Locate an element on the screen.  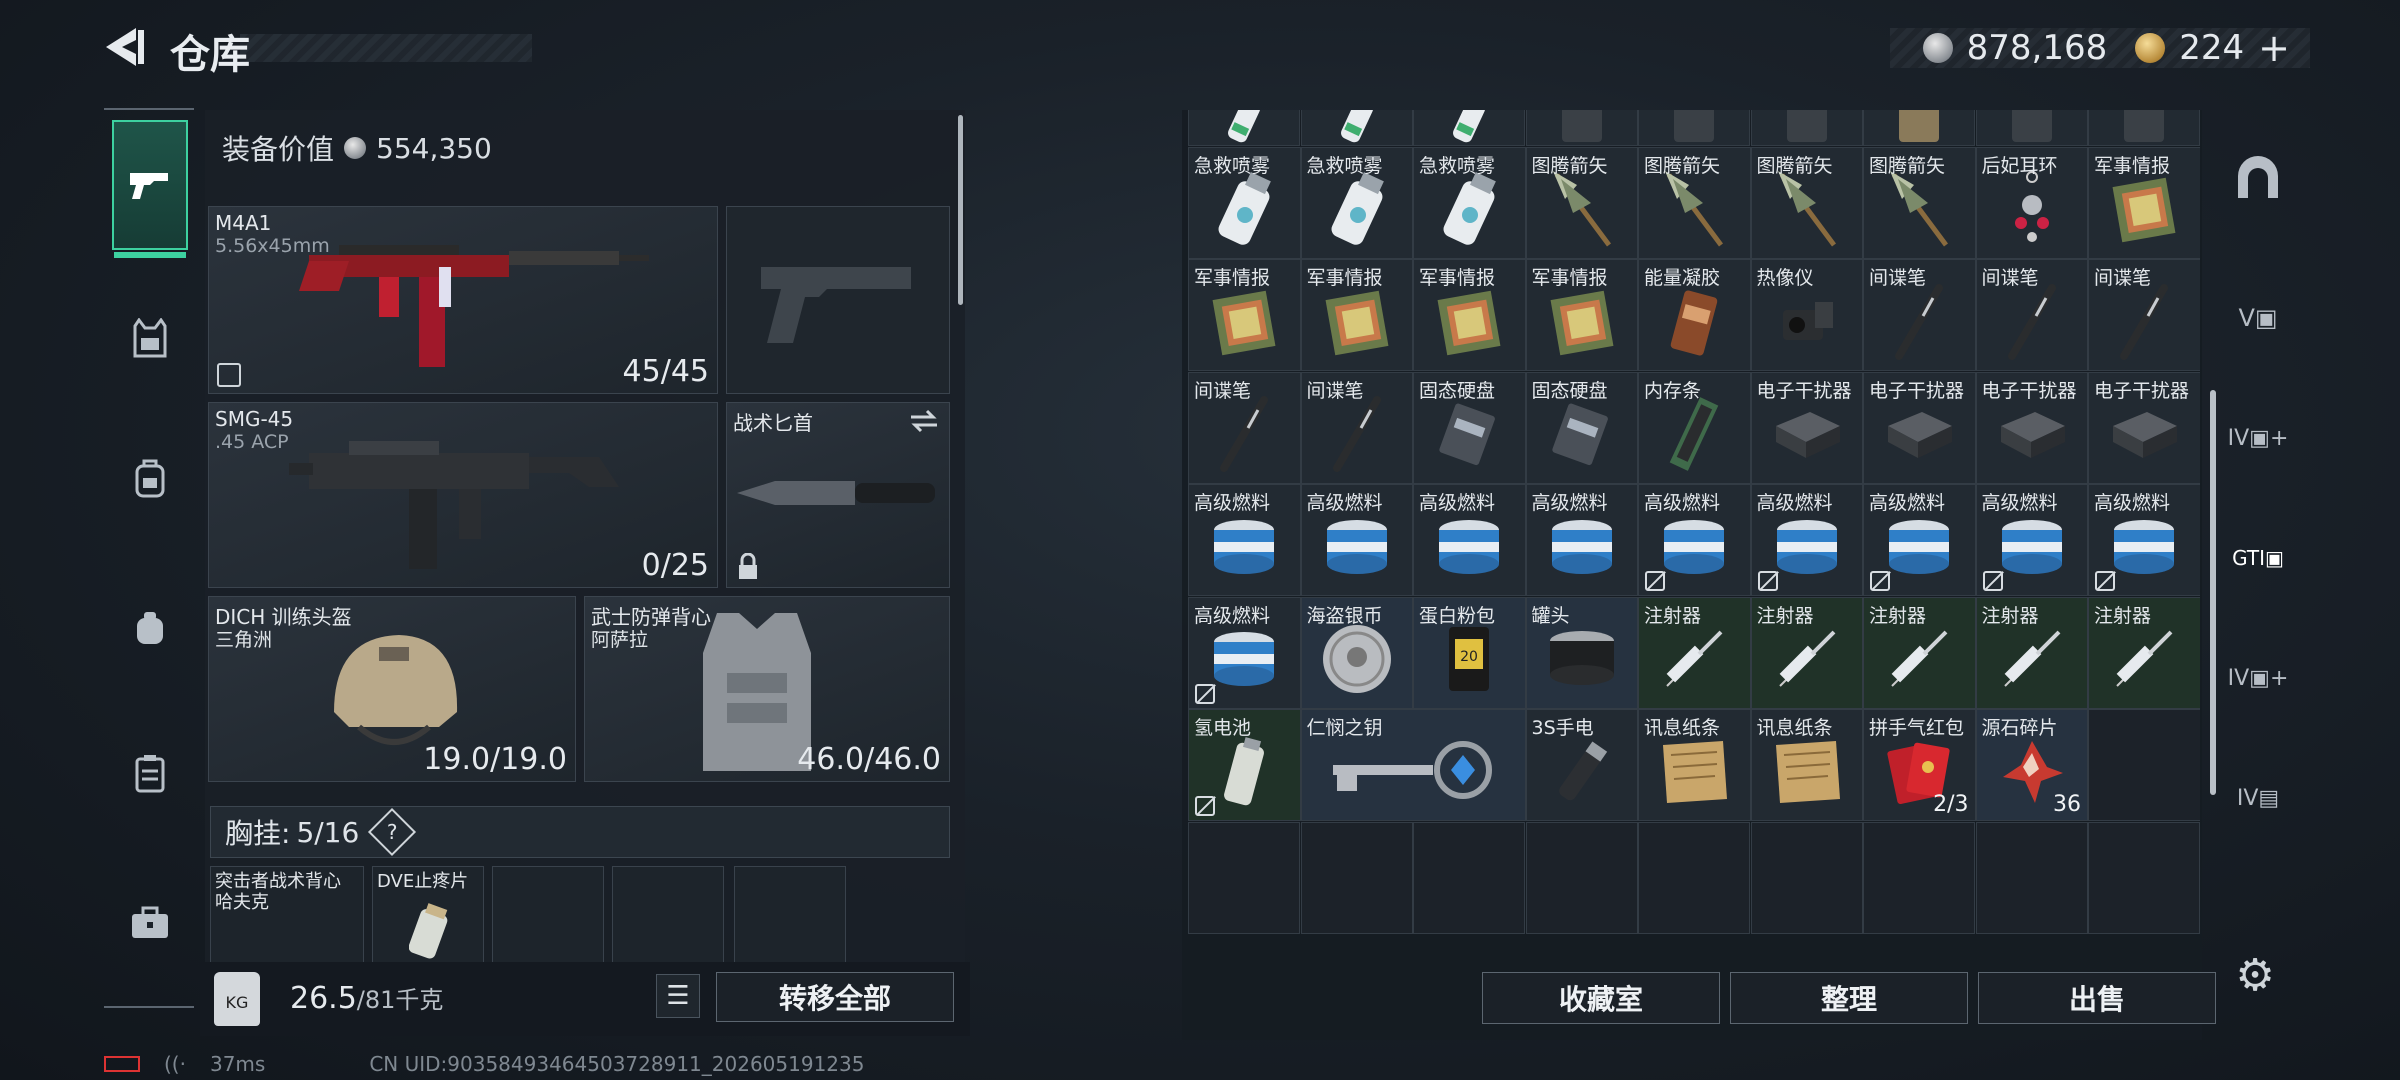
storage-item-ram: 内存条 is located at coordinates (1694, 427).